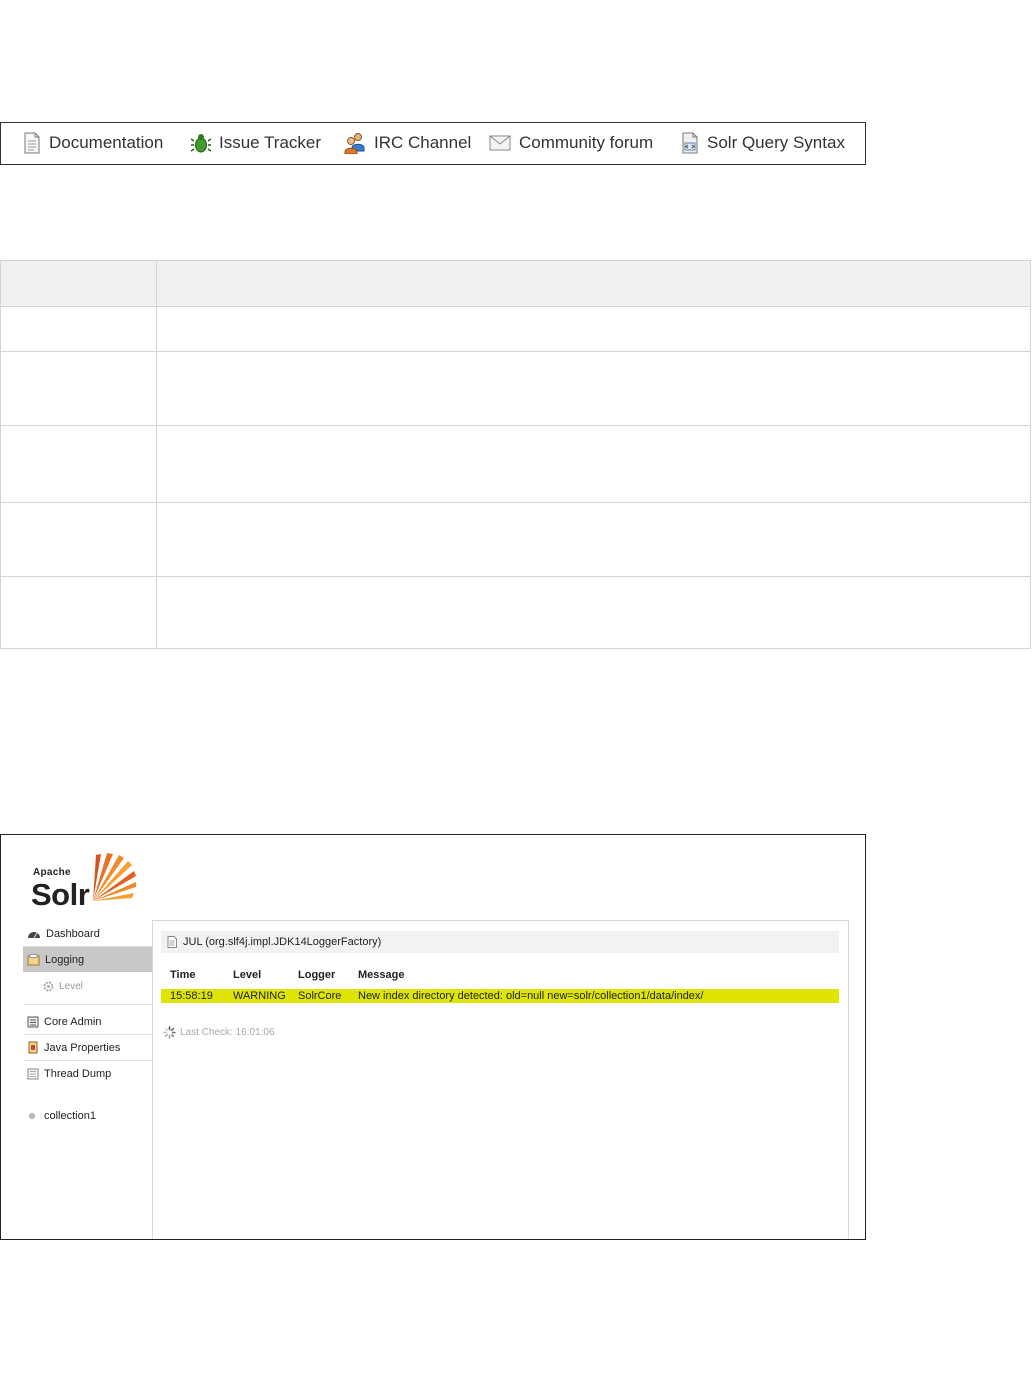 This screenshot has height=1392, width=1033. I want to click on dashboard-icon, so click(34, 934).